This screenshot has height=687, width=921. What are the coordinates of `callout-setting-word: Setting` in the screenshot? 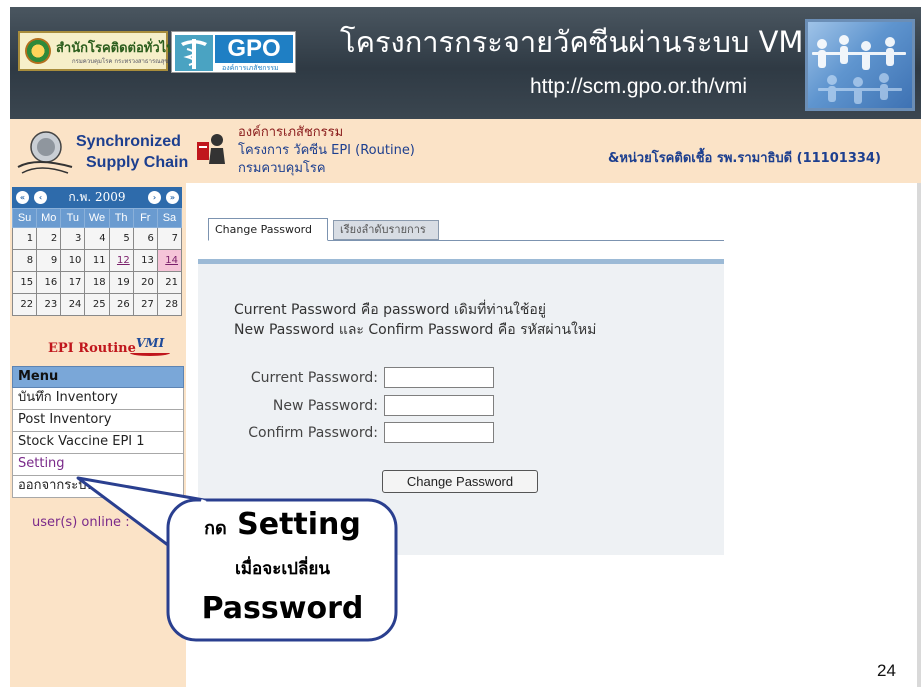 It's located at (299, 524).